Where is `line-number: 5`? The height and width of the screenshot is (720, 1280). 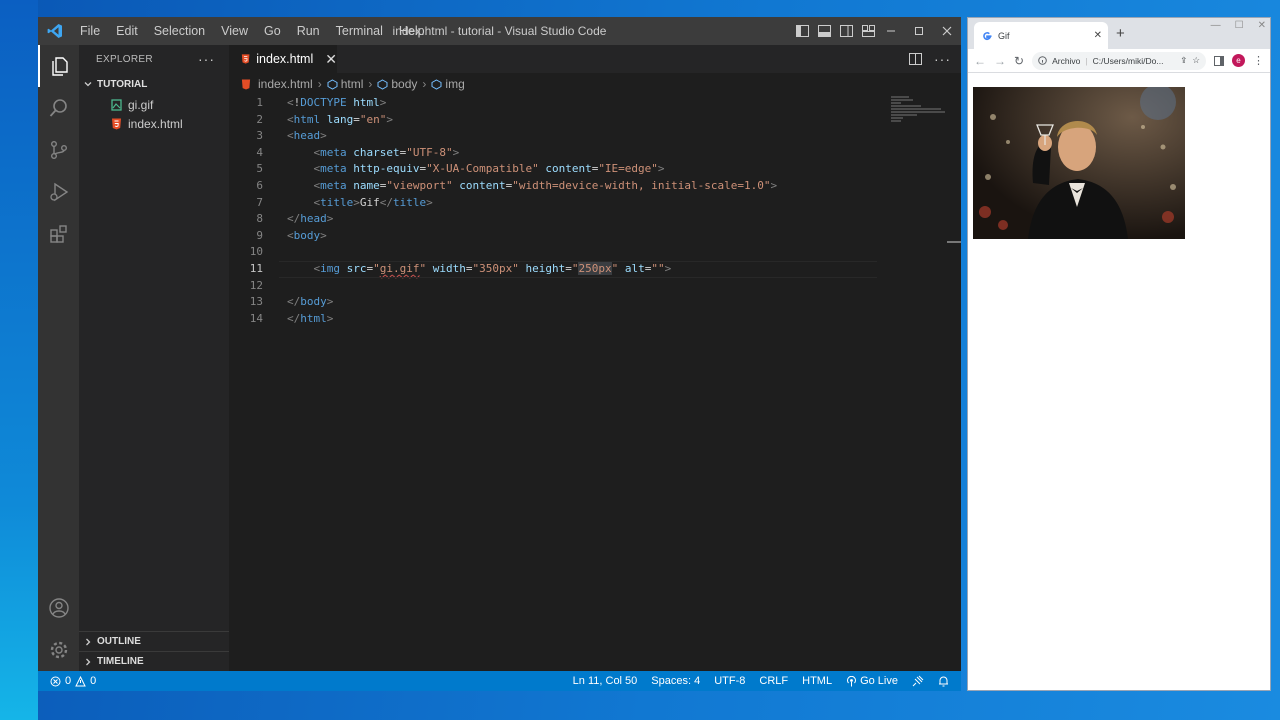
line-number: 5 is located at coordinates (259, 169).